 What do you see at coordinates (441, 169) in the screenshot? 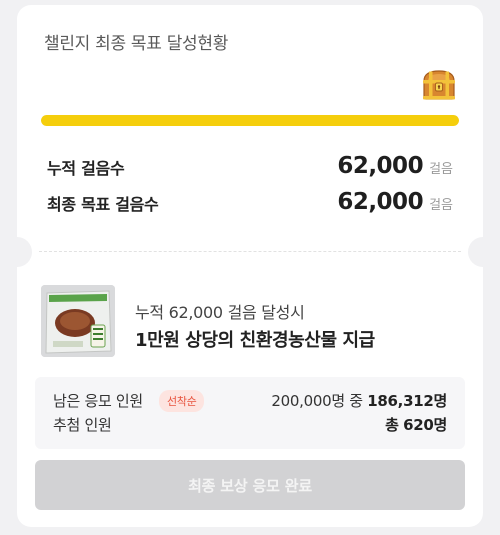
I see `accumulated-steps-unit: 걸음` at bounding box center [441, 169].